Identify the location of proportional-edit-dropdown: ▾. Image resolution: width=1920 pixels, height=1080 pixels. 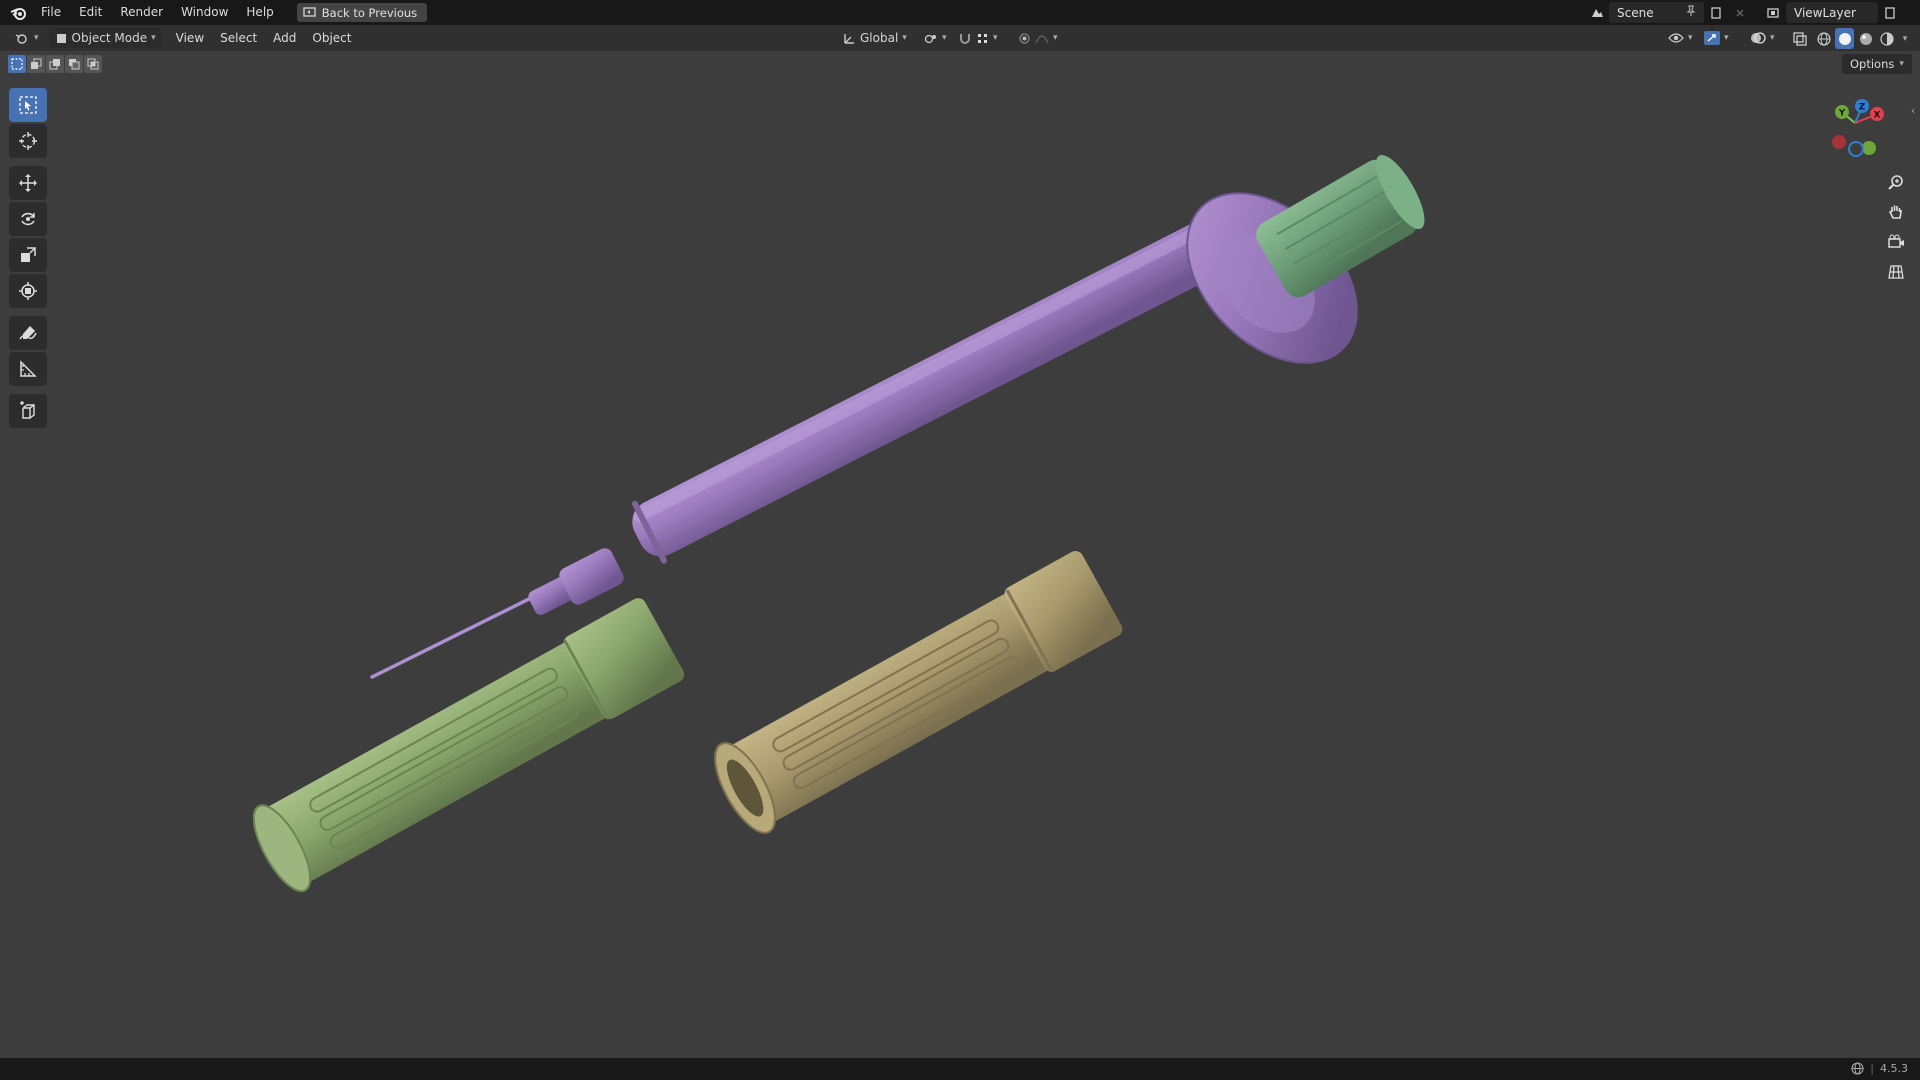
(1038, 38).